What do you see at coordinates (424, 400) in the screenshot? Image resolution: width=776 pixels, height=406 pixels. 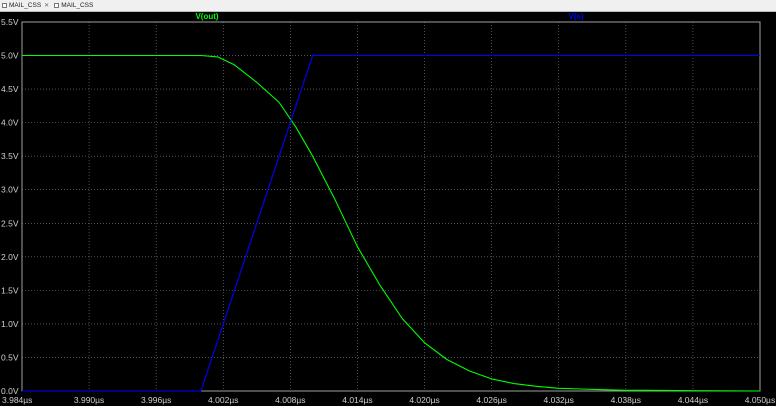 I see `x-tick-label: 4.020µs` at bounding box center [424, 400].